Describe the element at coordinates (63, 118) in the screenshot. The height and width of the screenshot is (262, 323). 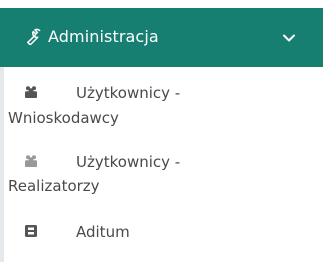
I see `submenu-item-label-line2: Wnioskodawcy` at that location.